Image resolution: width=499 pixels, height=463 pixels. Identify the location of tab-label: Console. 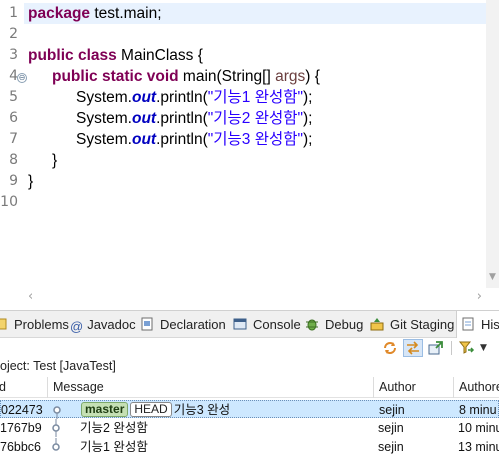
(277, 324).